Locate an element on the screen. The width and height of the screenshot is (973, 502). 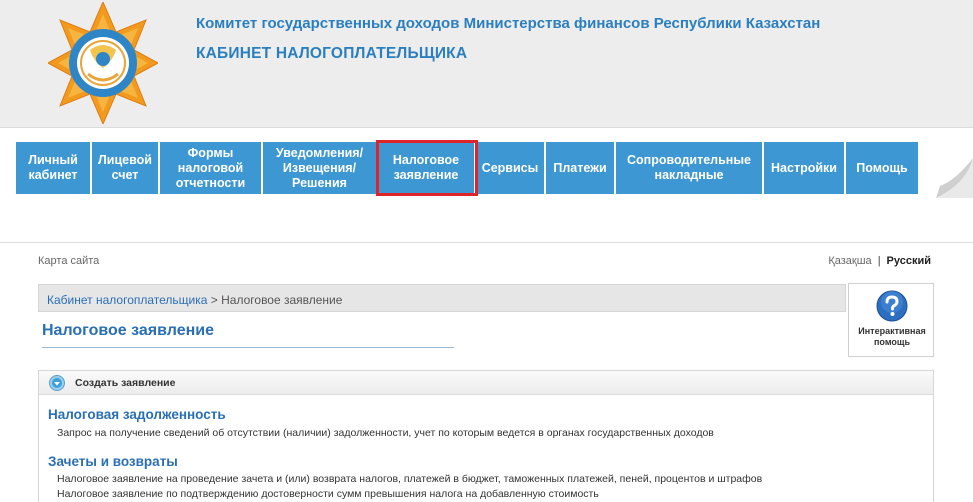
expand-down-icon is located at coordinates (57, 383).